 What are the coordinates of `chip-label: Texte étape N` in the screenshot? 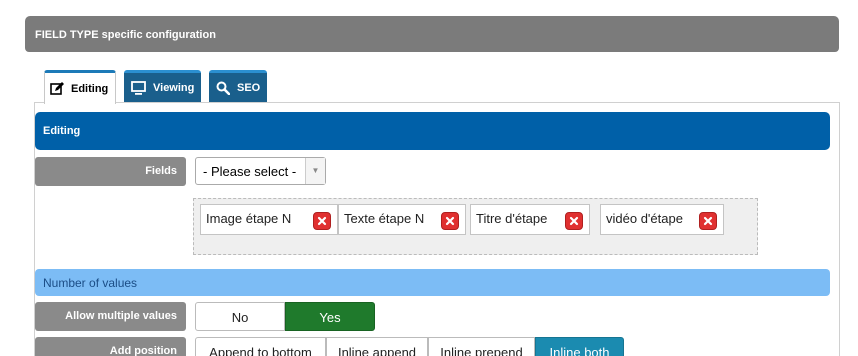 It's located at (384, 218).